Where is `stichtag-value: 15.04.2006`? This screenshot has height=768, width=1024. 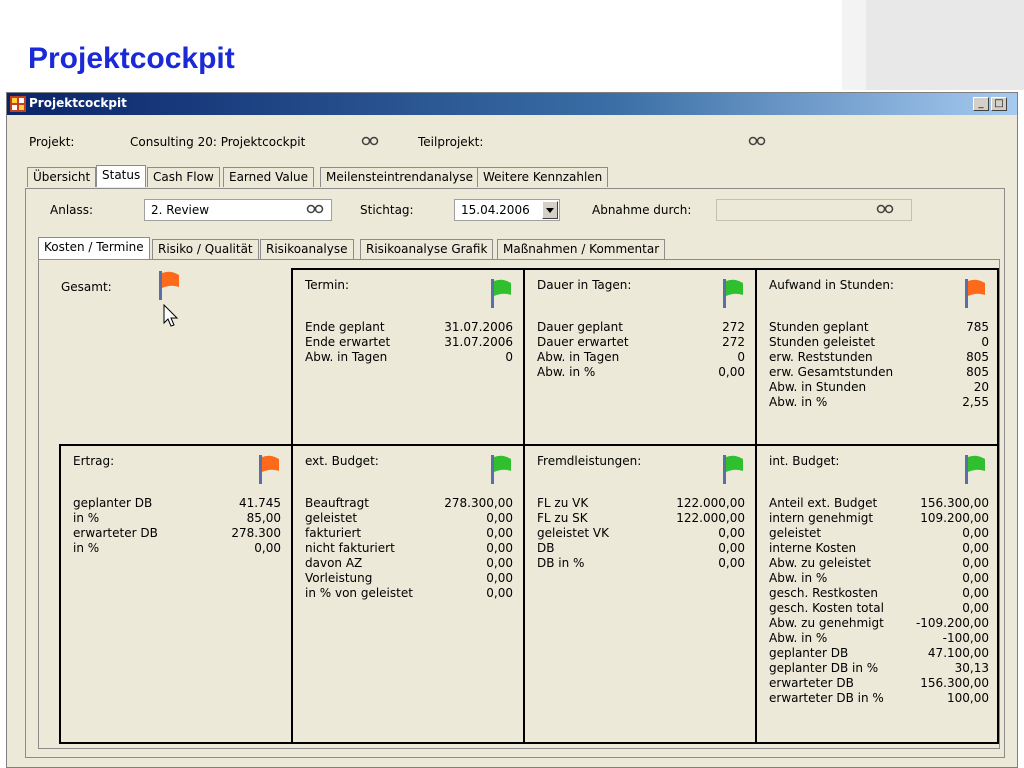 stichtag-value: 15.04.2006 is located at coordinates (495, 210).